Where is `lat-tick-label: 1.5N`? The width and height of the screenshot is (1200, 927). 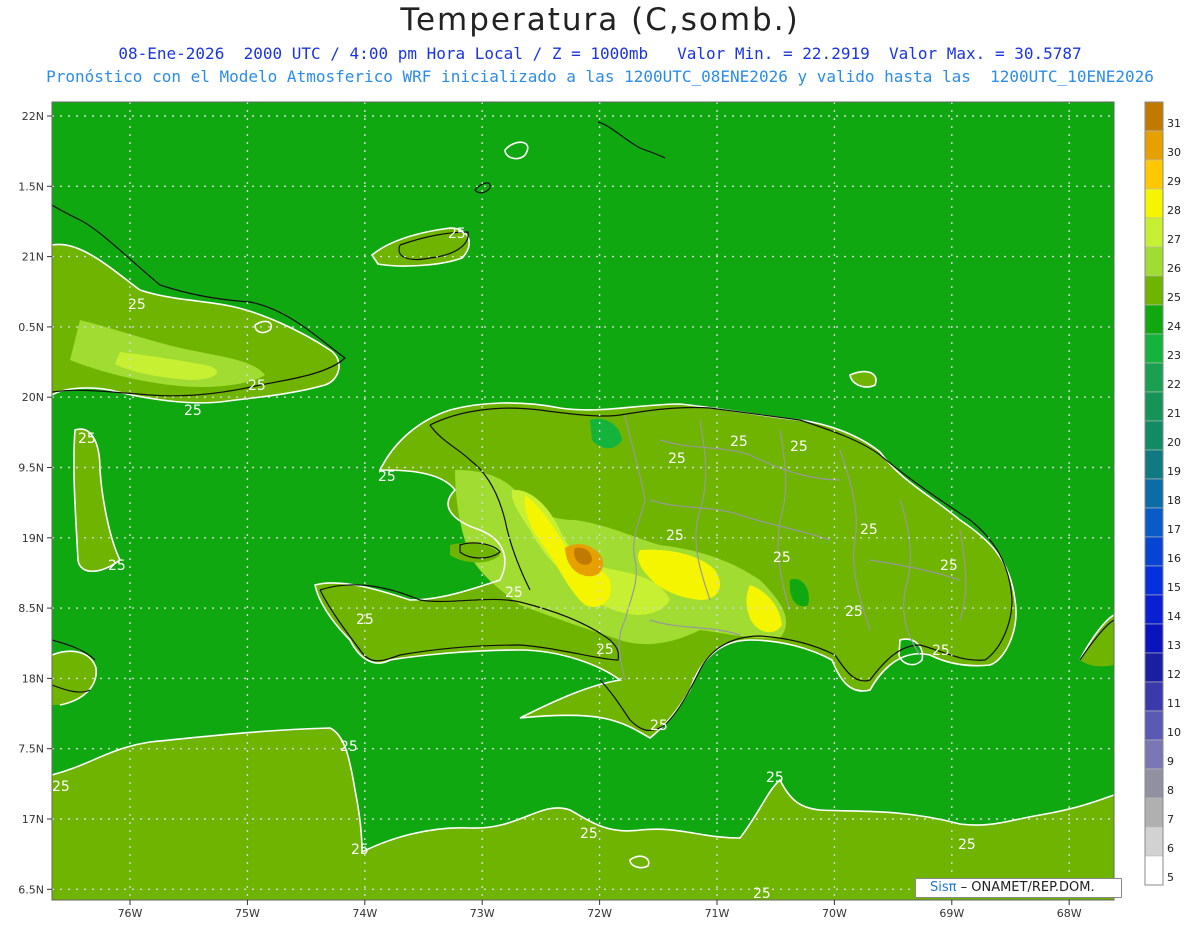 lat-tick-label: 1.5N is located at coordinates (31, 186).